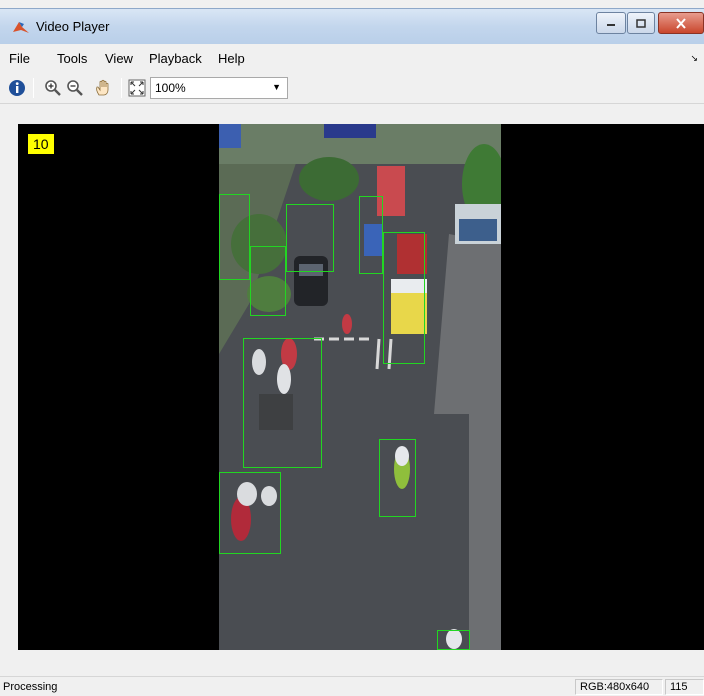 The width and height of the screenshot is (704, 696). I want to click on toolbar: 100% ▼, so click(352, 88).